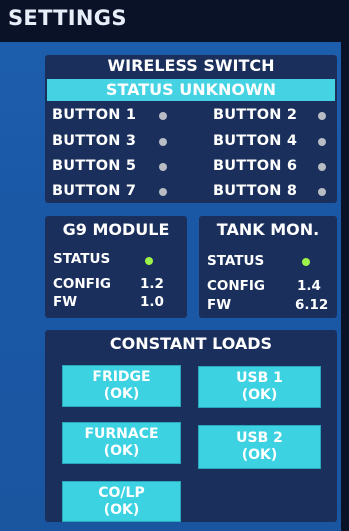 Image resolution: width=349 pixels, height=531 pixels. What do you see at coordinates (268, 229) in the screenshot?
I see `tank-mon-title: TANK MON.` at bounding box center [268, 229].